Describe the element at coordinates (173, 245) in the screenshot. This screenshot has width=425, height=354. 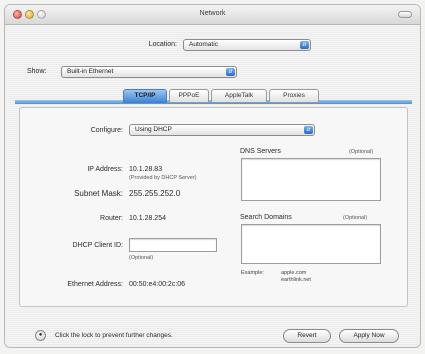
I see `dhcp-client-id-field` at that location.